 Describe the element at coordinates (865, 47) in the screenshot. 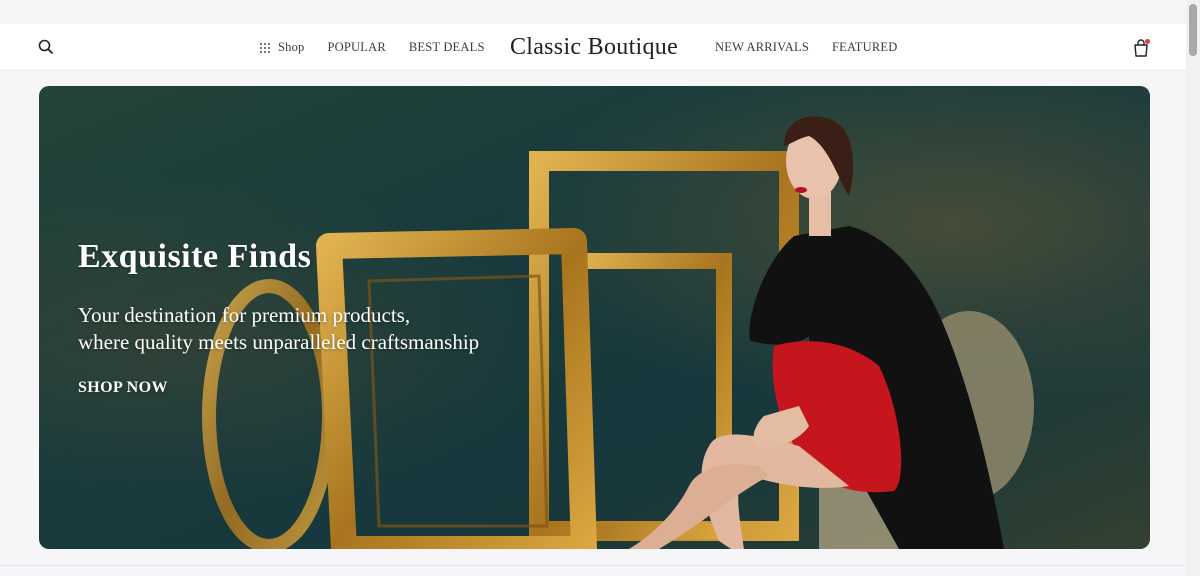

I see `nav-item-featured: FEATURED` at that location.